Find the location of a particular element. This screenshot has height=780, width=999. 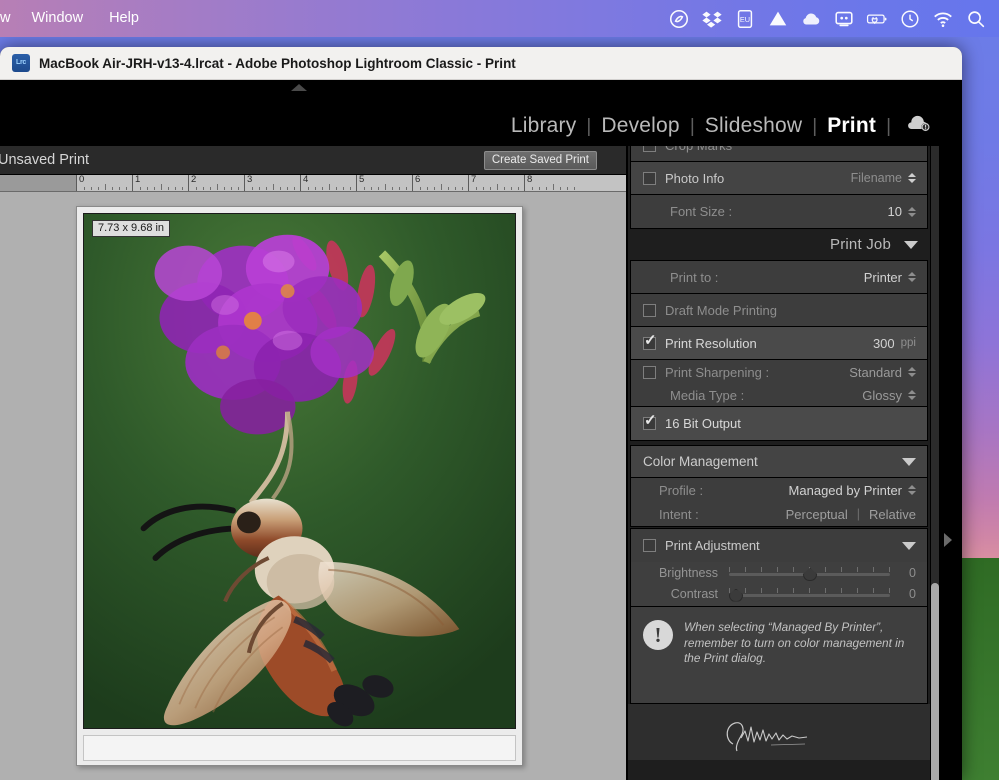

print-sharpening-value-group: Standard is located at coordinates (882, 372).